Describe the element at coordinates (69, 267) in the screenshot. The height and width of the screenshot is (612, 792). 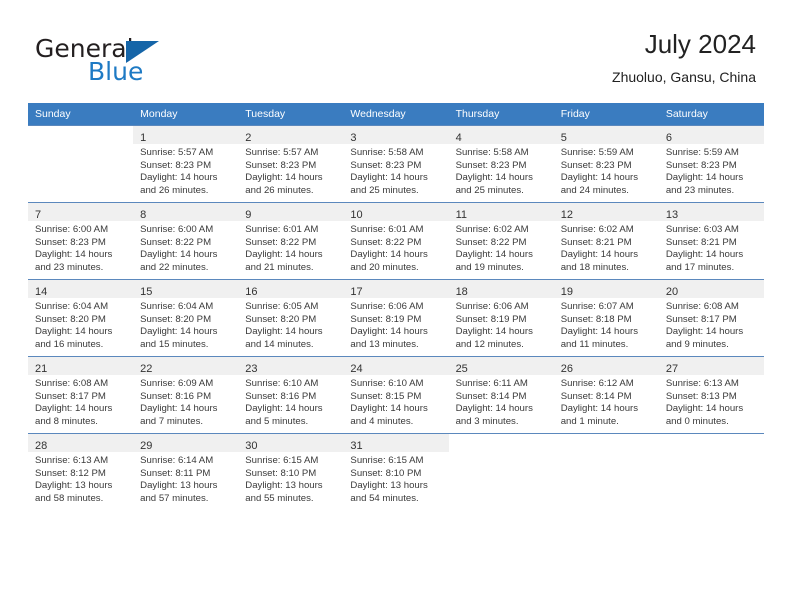
I see `day-info-daylight-line2: and 23 minutes.` at that location.